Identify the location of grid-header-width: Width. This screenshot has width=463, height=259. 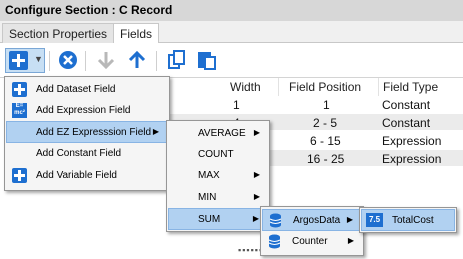
(214, 87).